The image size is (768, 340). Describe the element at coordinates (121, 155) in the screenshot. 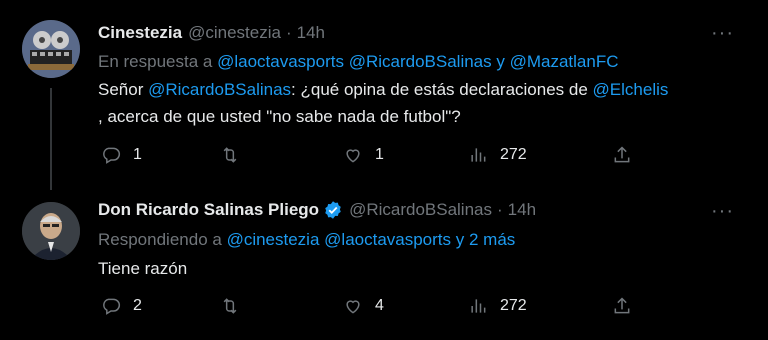

I see `reply-button: 1` at that location.